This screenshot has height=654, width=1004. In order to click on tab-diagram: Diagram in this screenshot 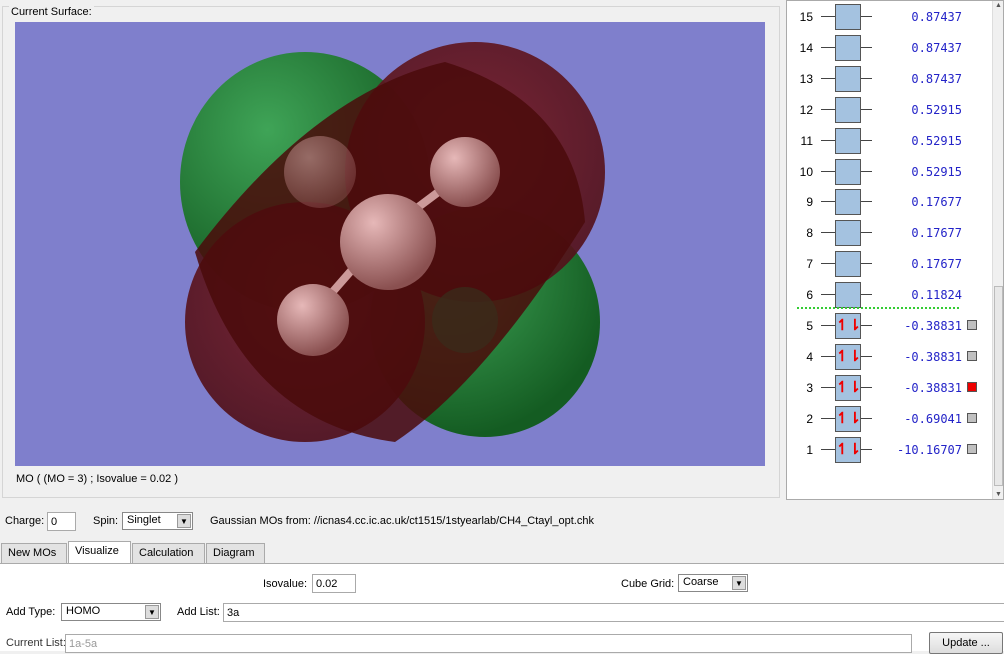, I will do `click(235, 553)`.